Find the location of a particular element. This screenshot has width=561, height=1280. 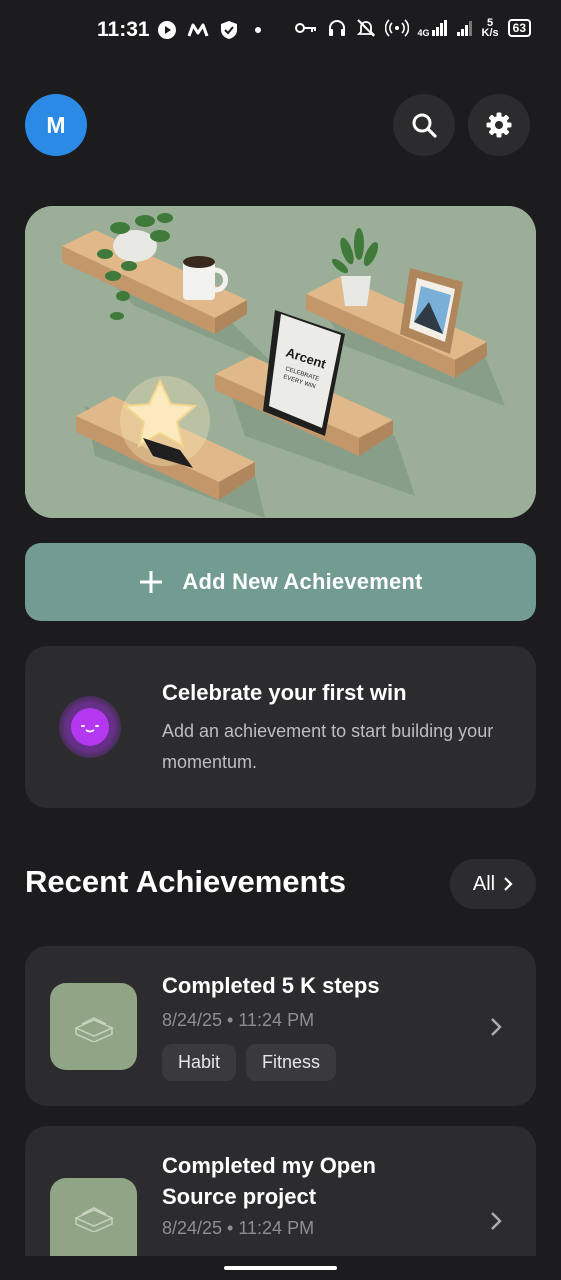

status-left-icons is located at coordinates (209, 30).